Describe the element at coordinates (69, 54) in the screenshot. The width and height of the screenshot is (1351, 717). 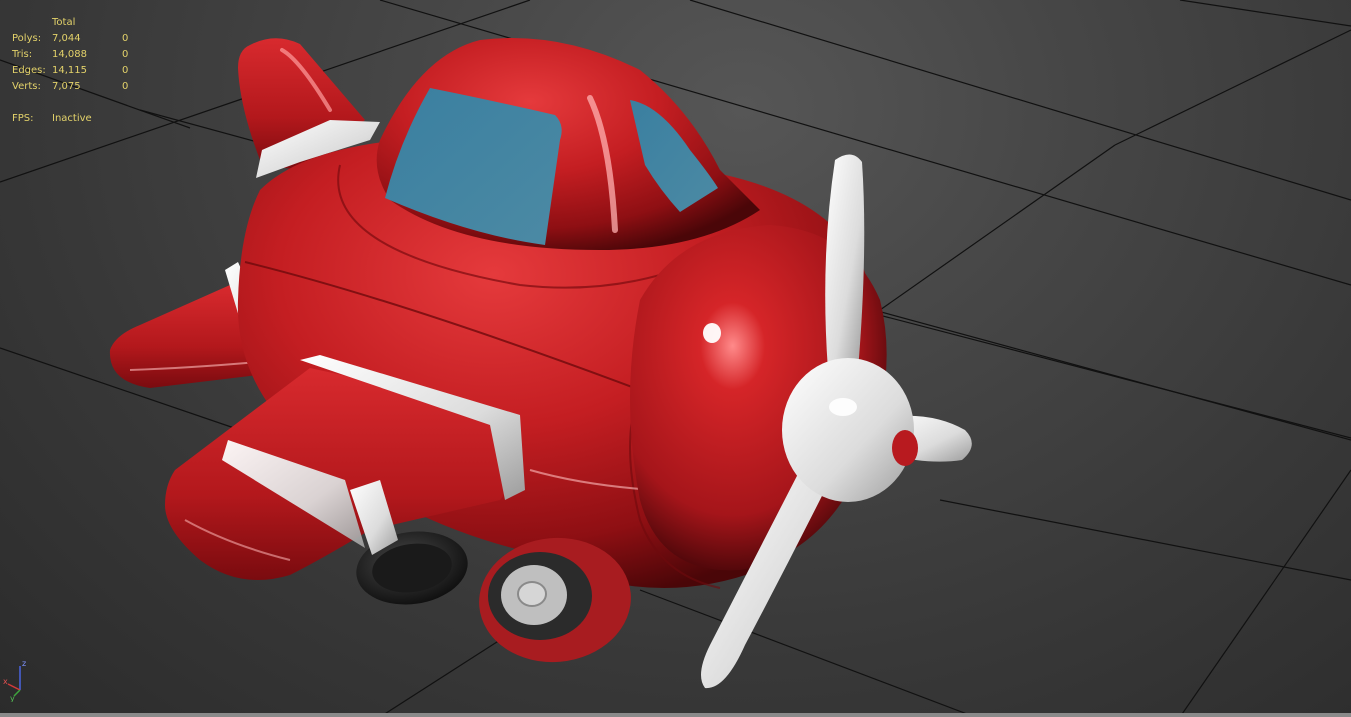
I see `stats-total: 14,088` at that location.